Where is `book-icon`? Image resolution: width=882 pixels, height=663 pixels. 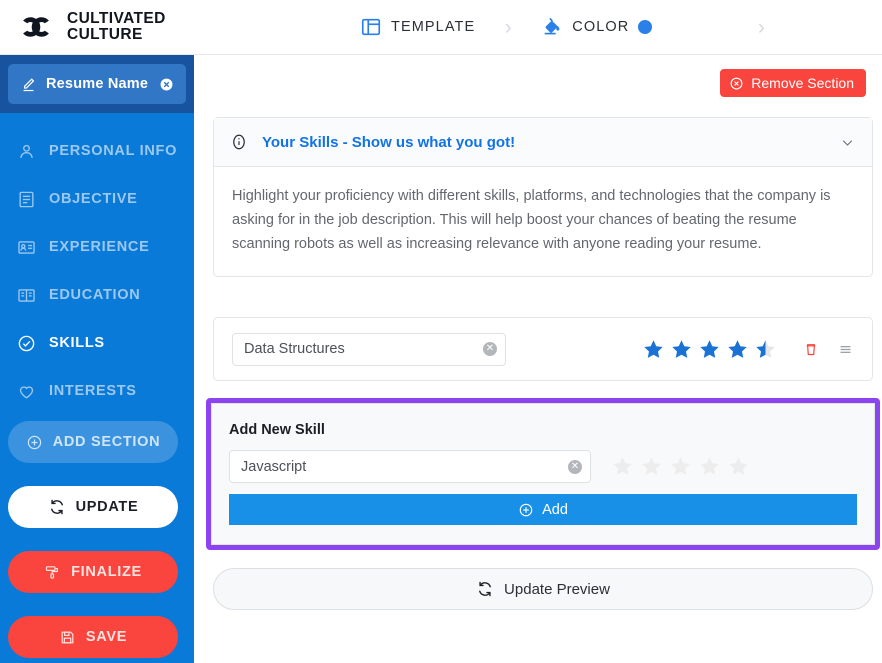
book-icon is located at coordinates (26, 295).